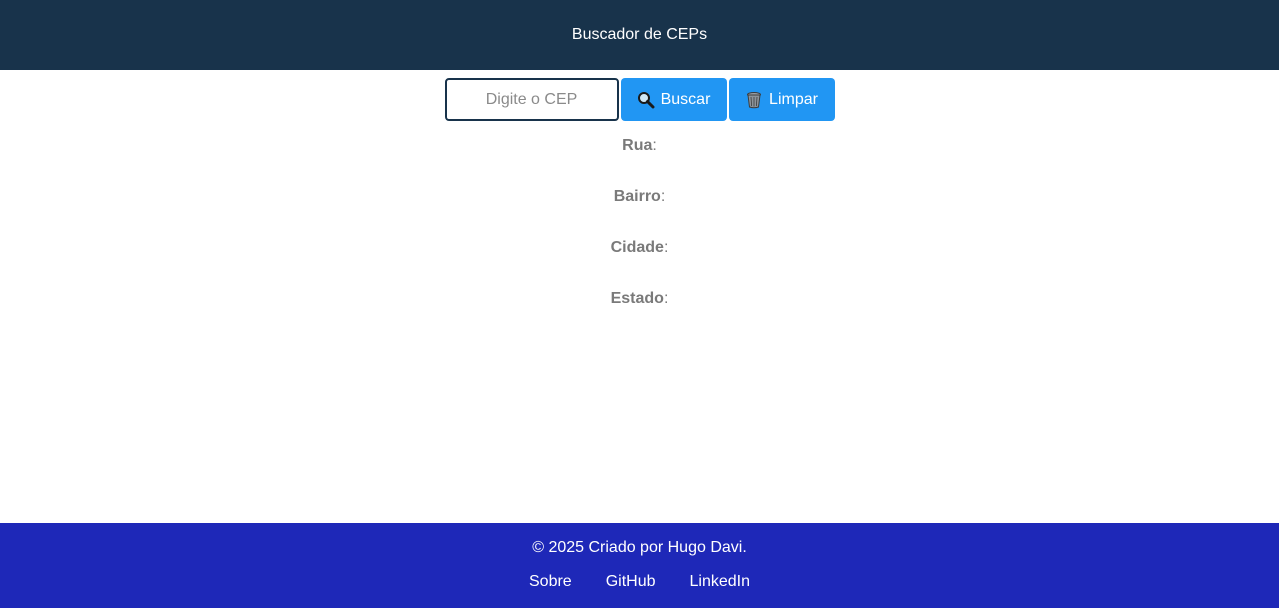 This screenshot has height=608, width=1279. Describe the element at coordinates (631, 582) in the screenshot. I see `footer-link-github: GitHub` at that location.